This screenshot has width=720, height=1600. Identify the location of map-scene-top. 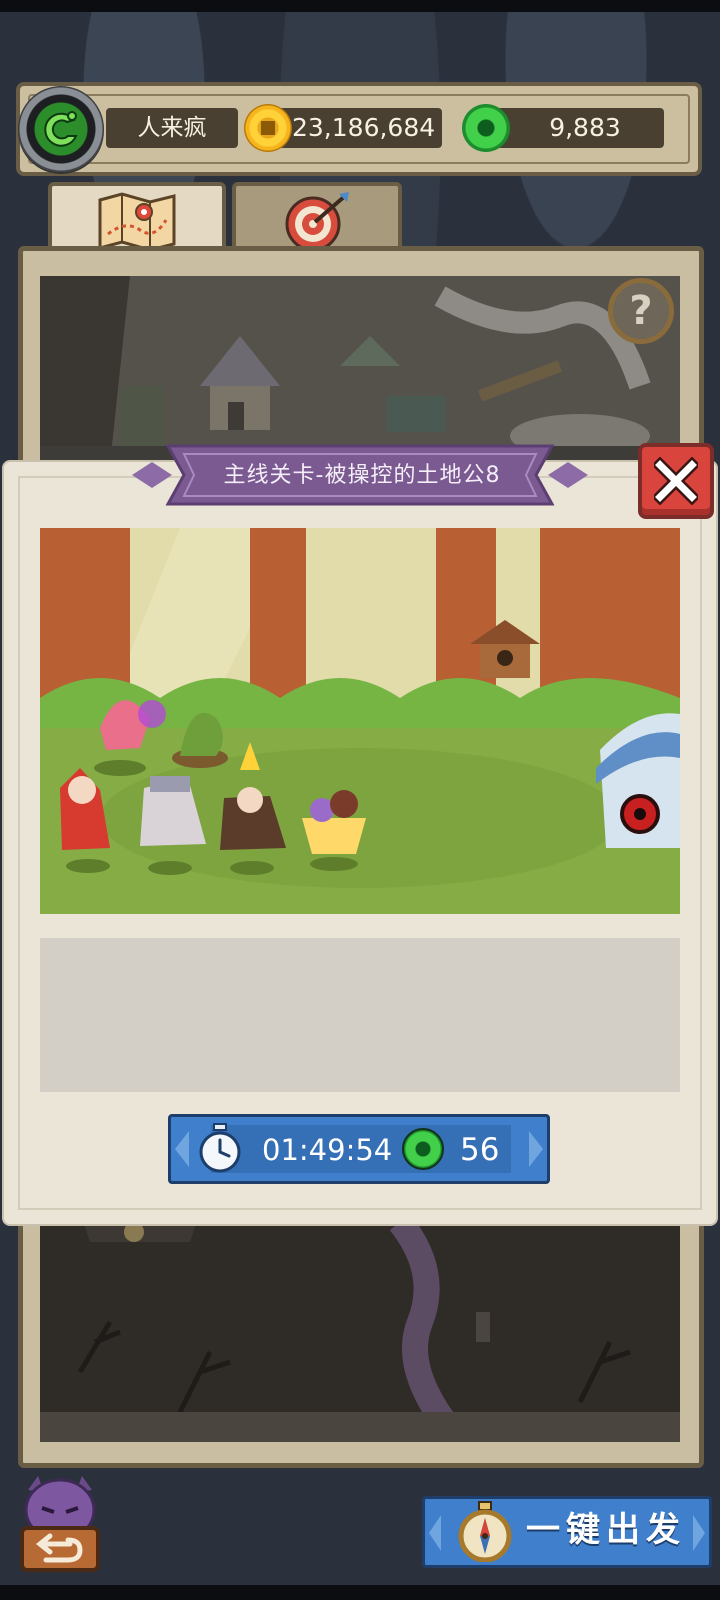
(360, 370).